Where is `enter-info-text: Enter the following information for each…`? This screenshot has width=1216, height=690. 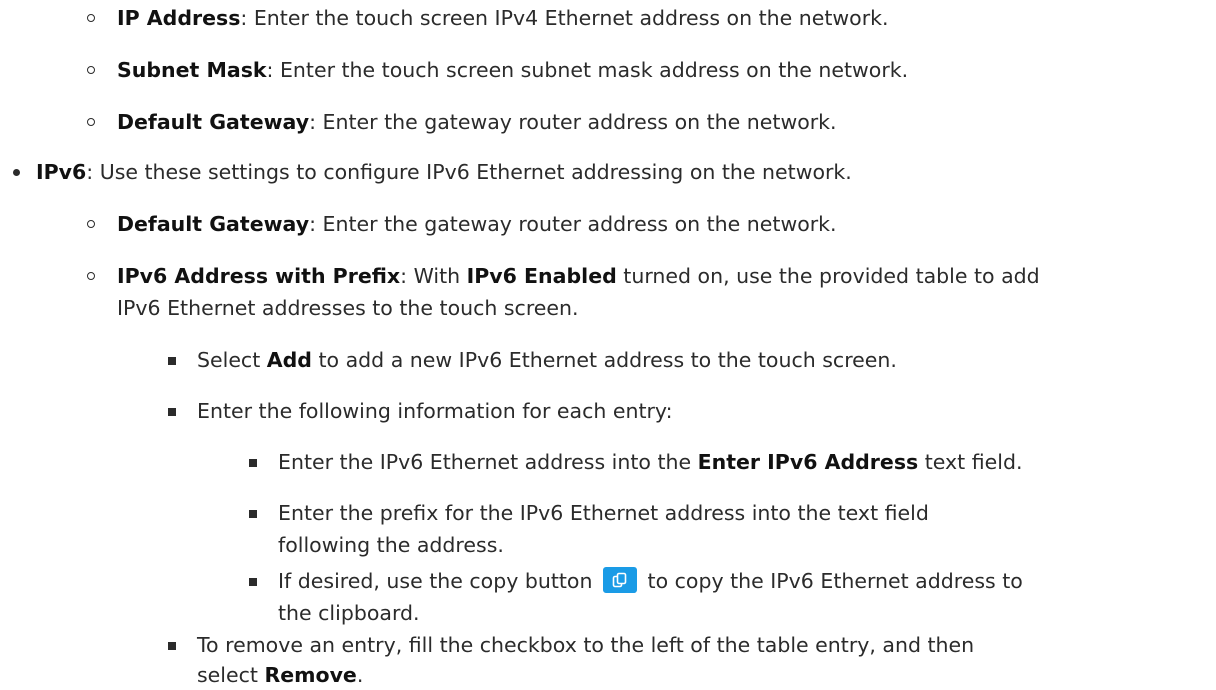
enter-info-text: Enter the following information for each… is located at coordinates (435, 411).